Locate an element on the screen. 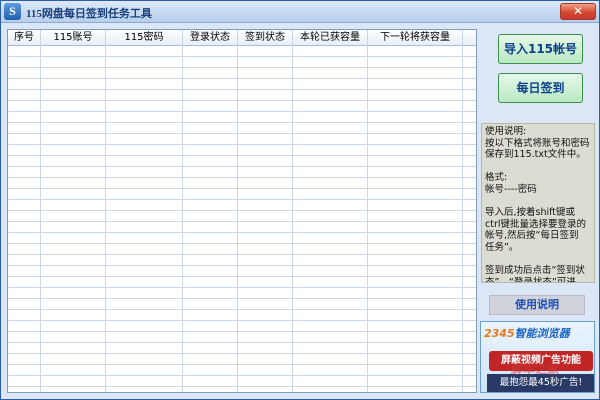  import-accounts-button: 导入115帐号 is located at coordinates (540, 49).